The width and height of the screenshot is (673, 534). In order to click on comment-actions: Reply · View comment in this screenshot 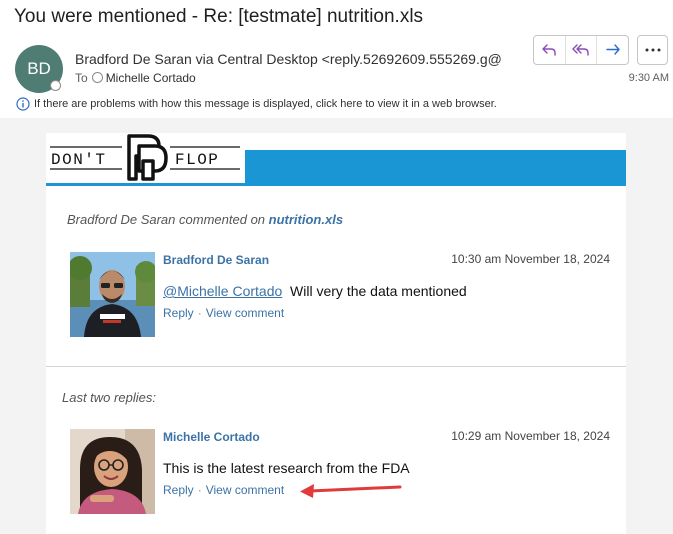, I will do `click(223, 313)`.